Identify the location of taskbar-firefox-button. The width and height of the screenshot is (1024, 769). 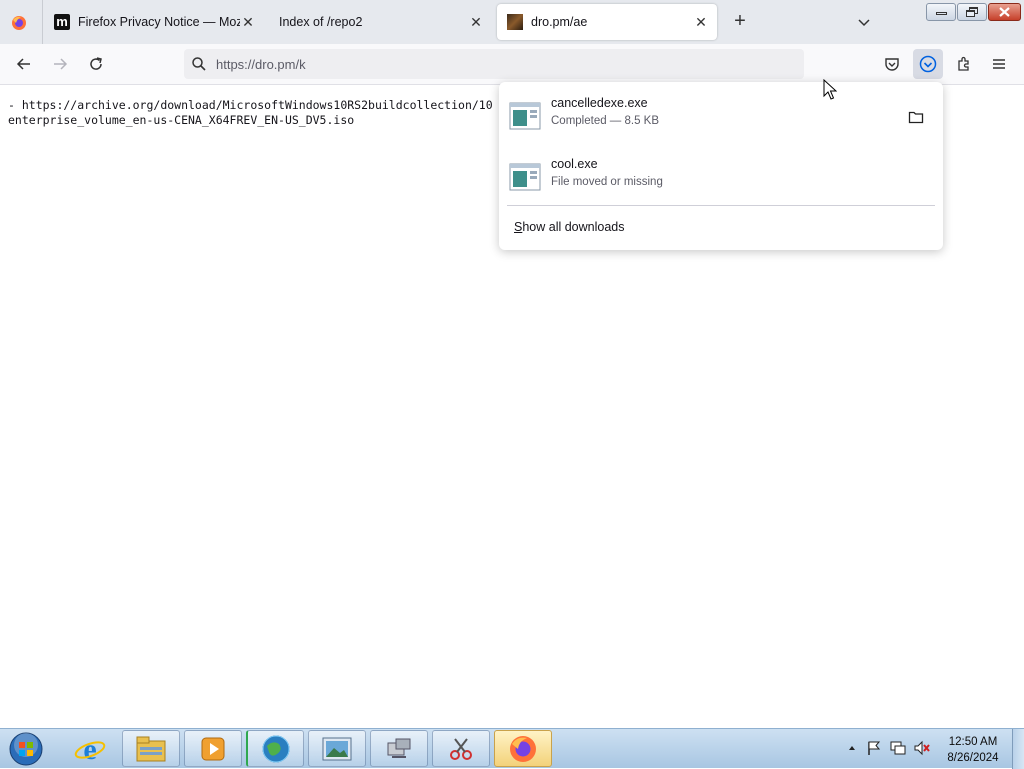
(523, 748).